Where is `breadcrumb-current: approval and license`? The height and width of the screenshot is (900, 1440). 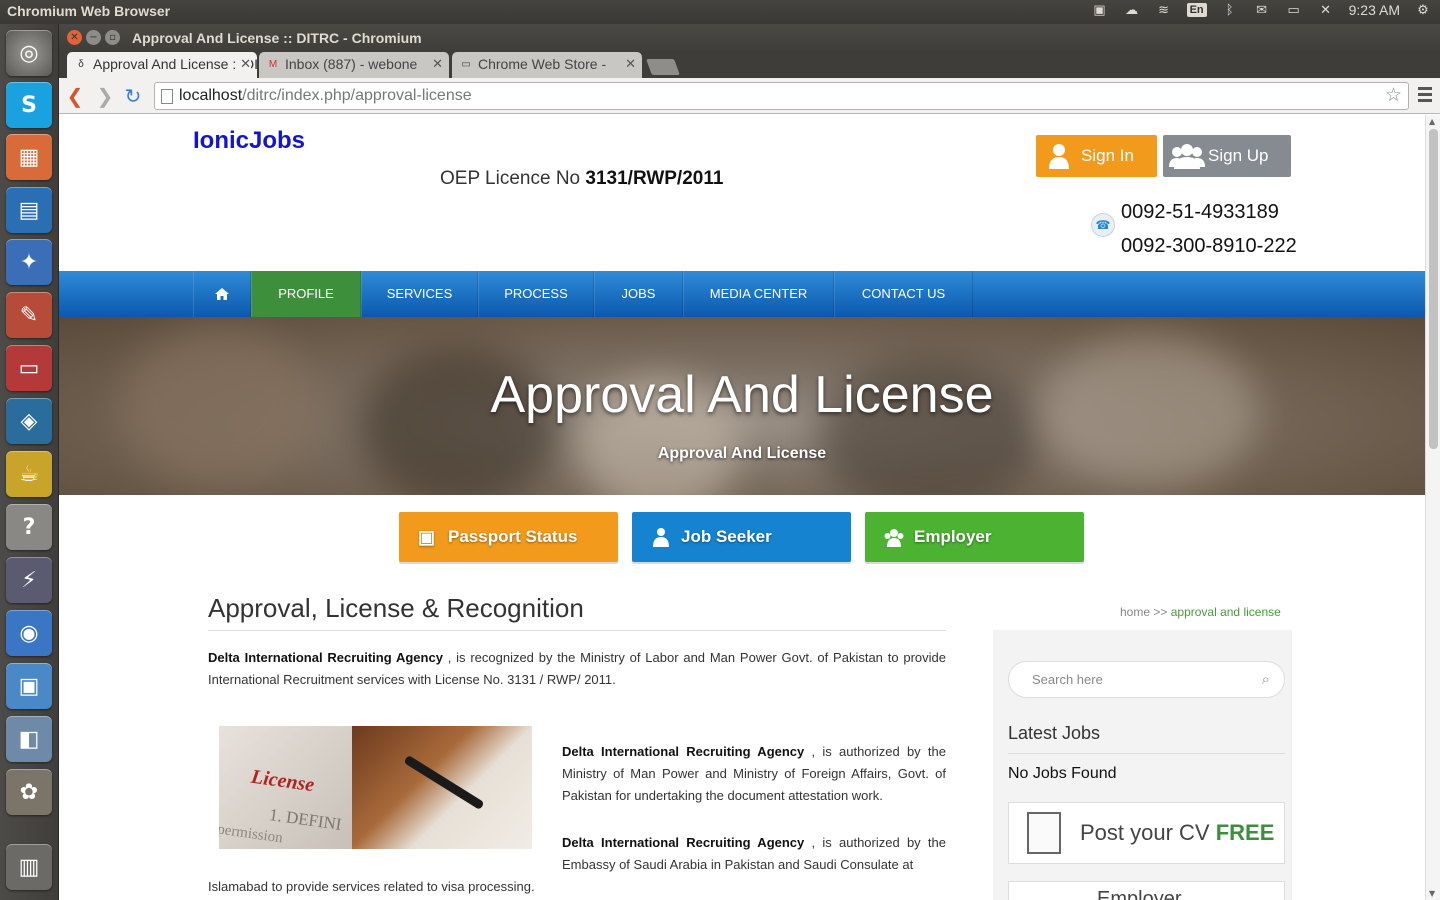 breadcrumb-current: approval and license is located at coordinates (1225, 612).